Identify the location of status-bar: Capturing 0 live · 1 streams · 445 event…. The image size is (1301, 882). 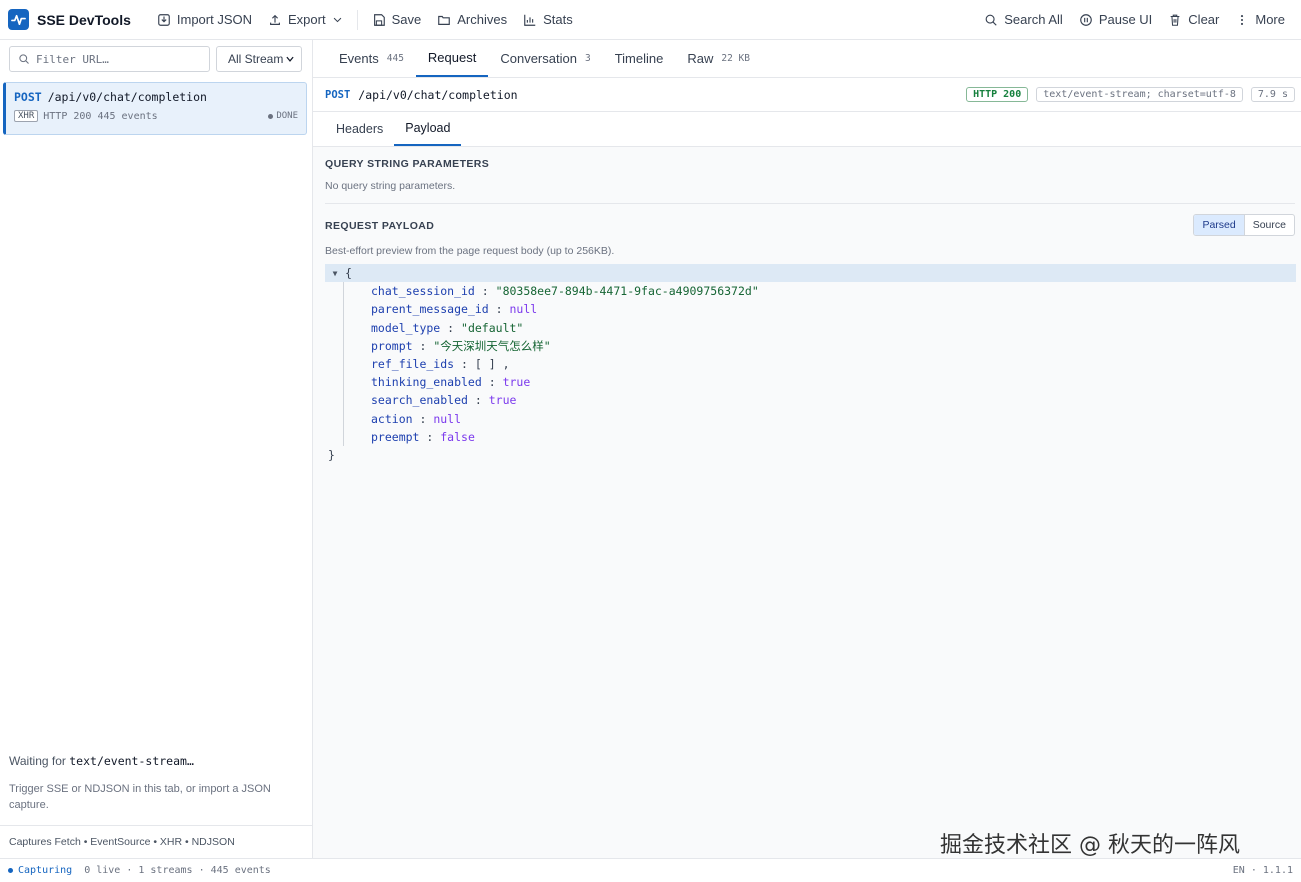
(650, 870).